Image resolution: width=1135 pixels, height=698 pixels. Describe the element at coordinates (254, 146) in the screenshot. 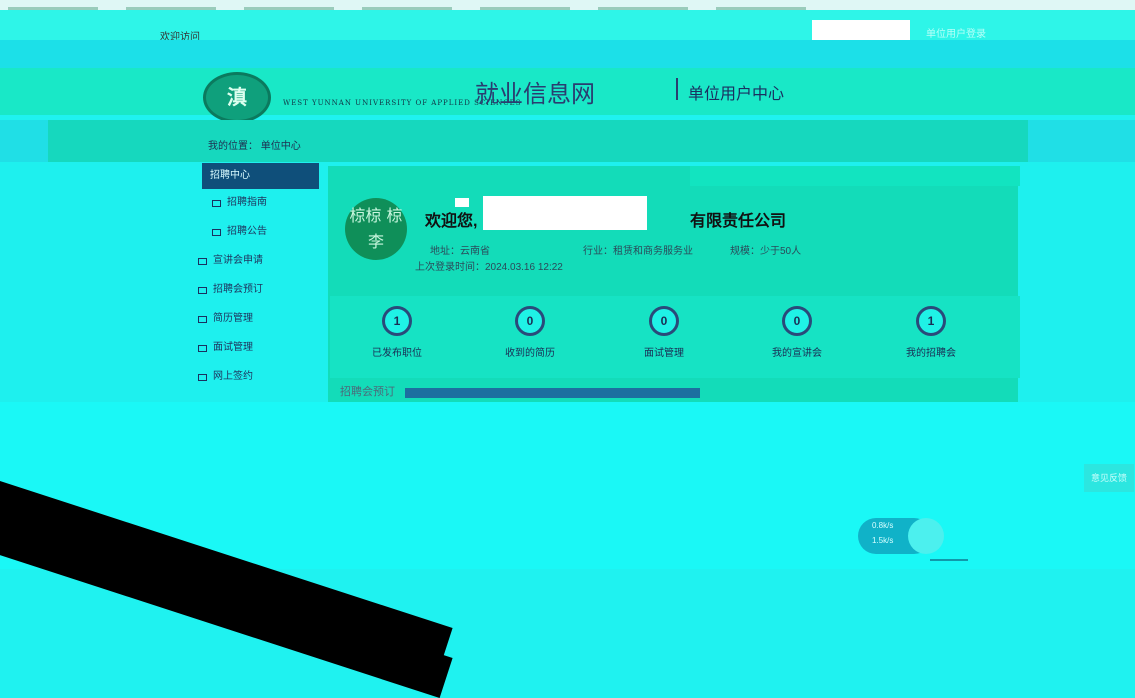

I see `breadcrumb: 我的位置： 单位中心` at that location.